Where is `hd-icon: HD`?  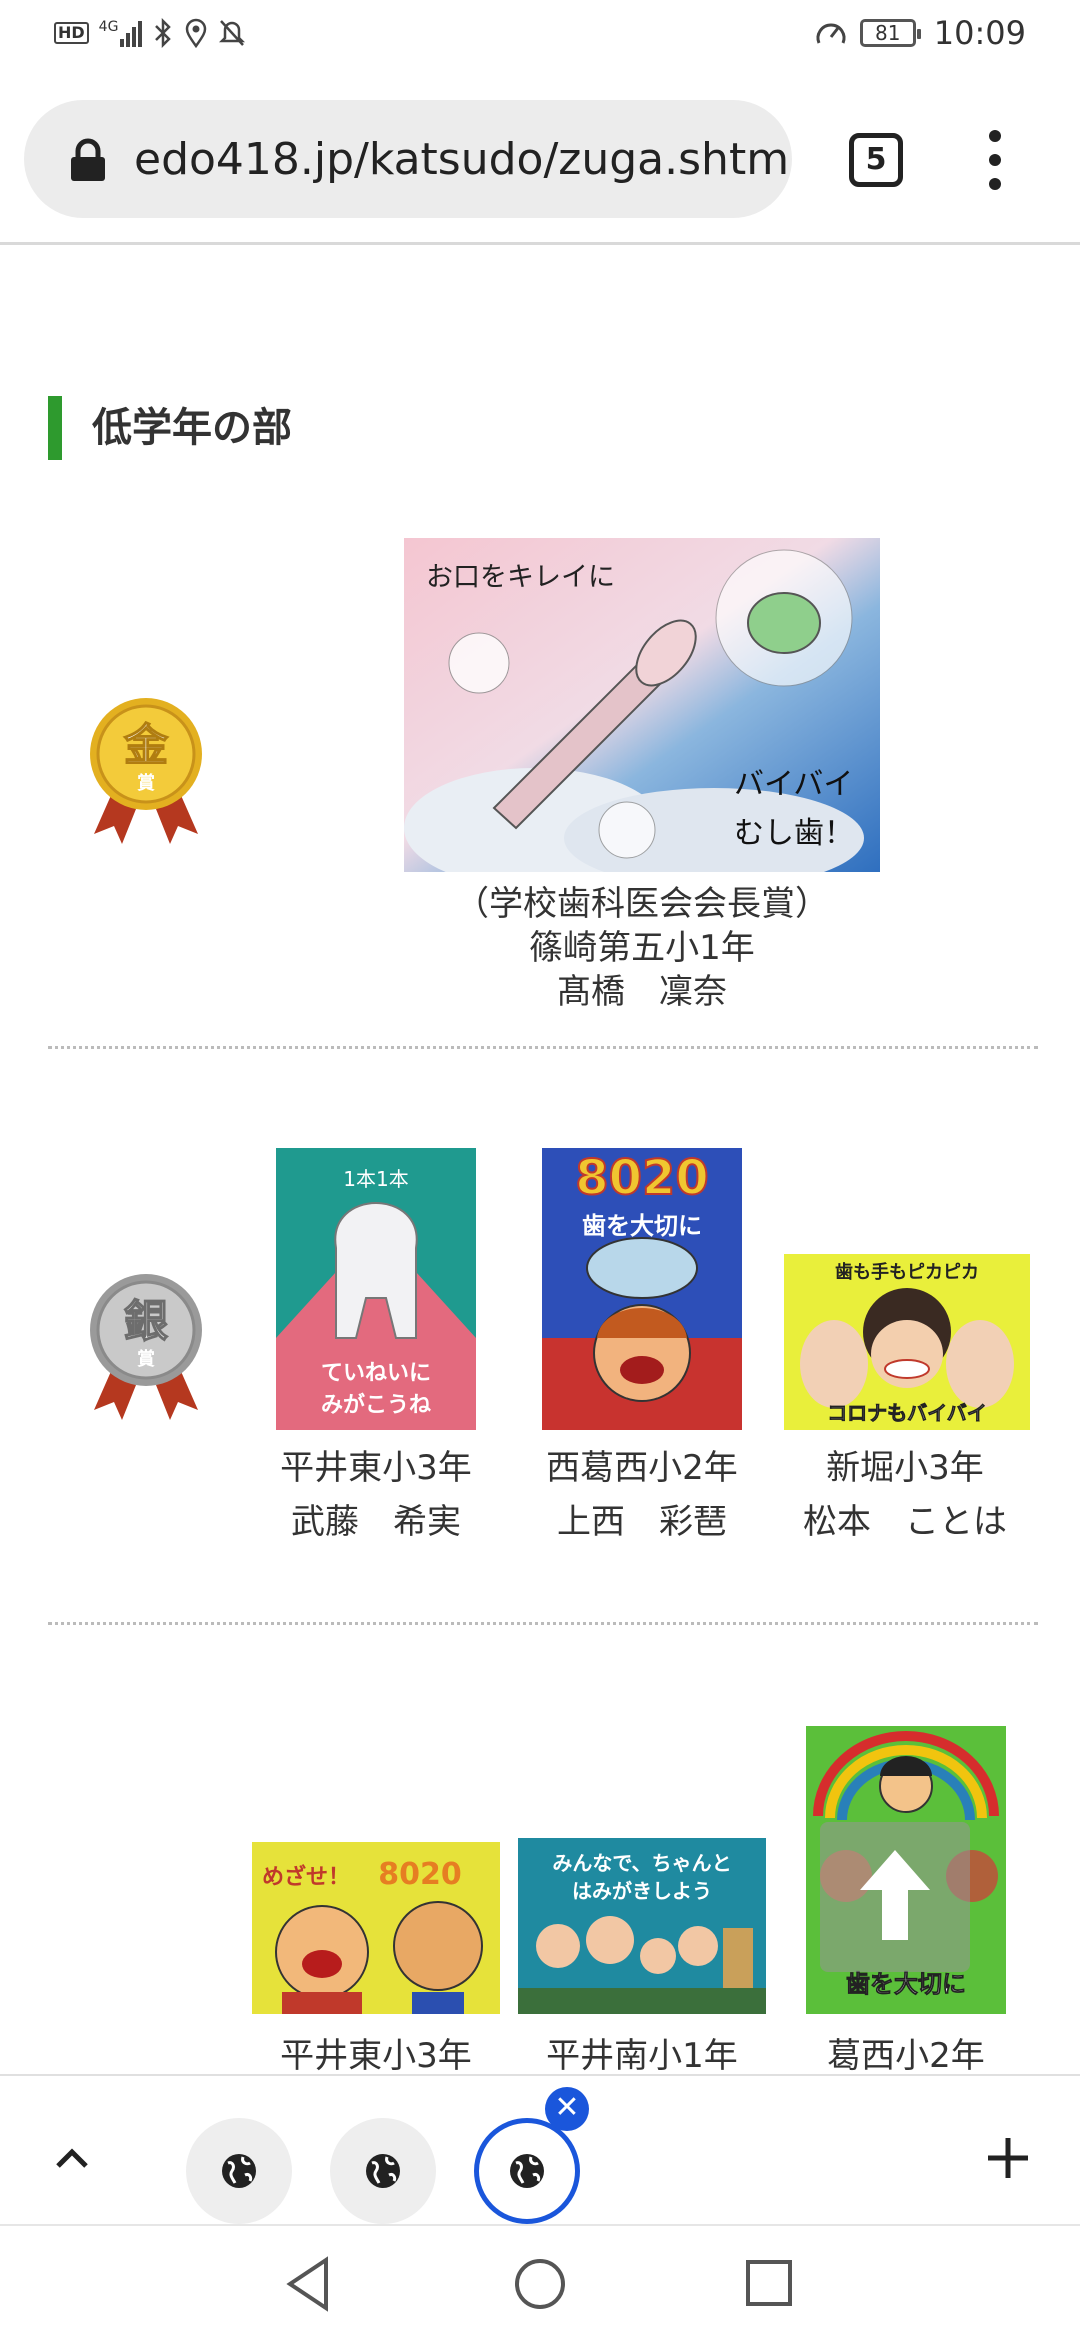
hd-icon: HD is located at coordinates (71, 33).